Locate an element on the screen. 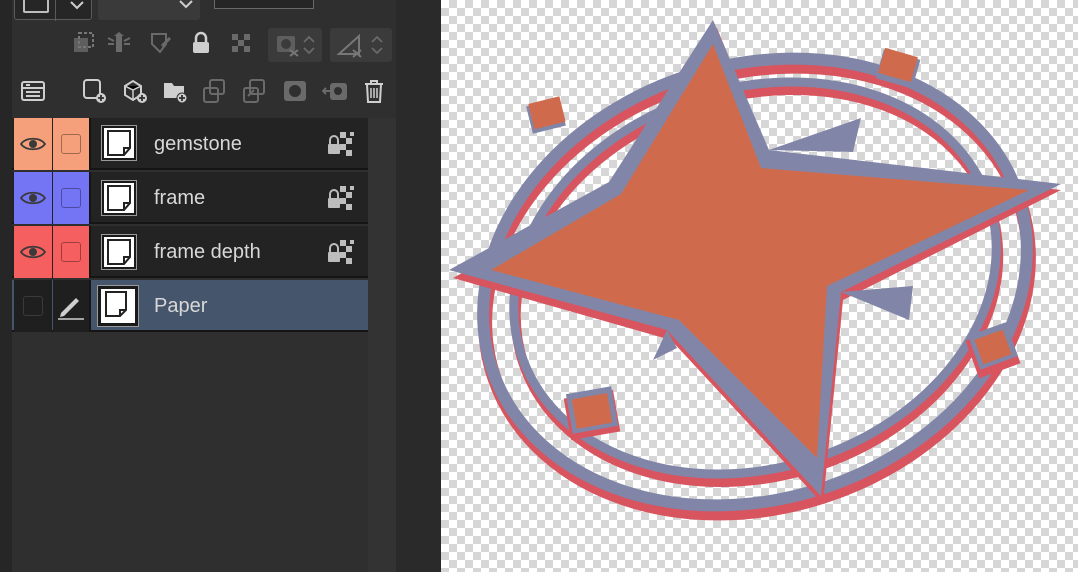 The height and width of the screenshot is (572, 1078). layer-list-scroll-area is located at coordinates (382, 345).